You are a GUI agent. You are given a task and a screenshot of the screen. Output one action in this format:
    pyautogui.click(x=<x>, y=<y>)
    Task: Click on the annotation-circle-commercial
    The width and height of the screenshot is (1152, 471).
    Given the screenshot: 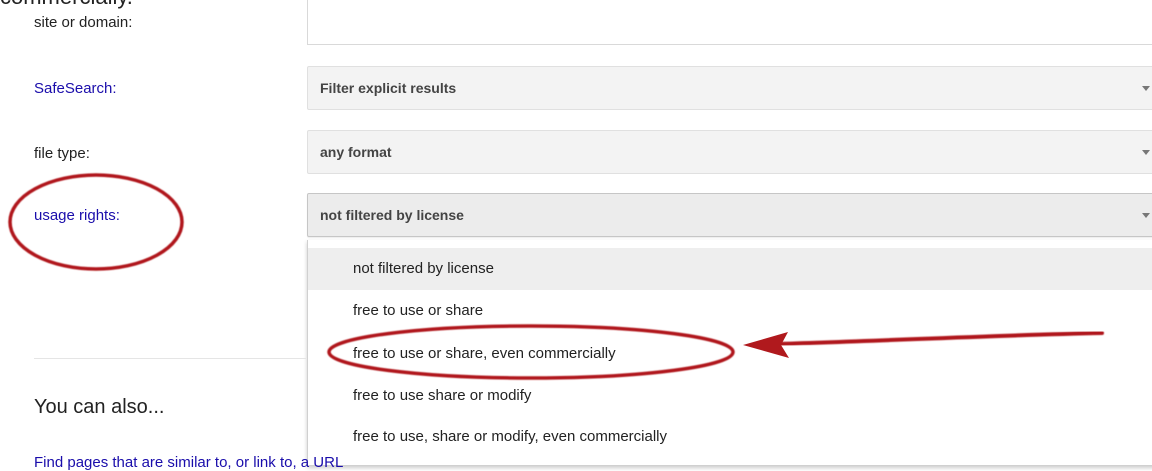 What is the action you would take?
    pyautogui.click(x=531, y=352)
    